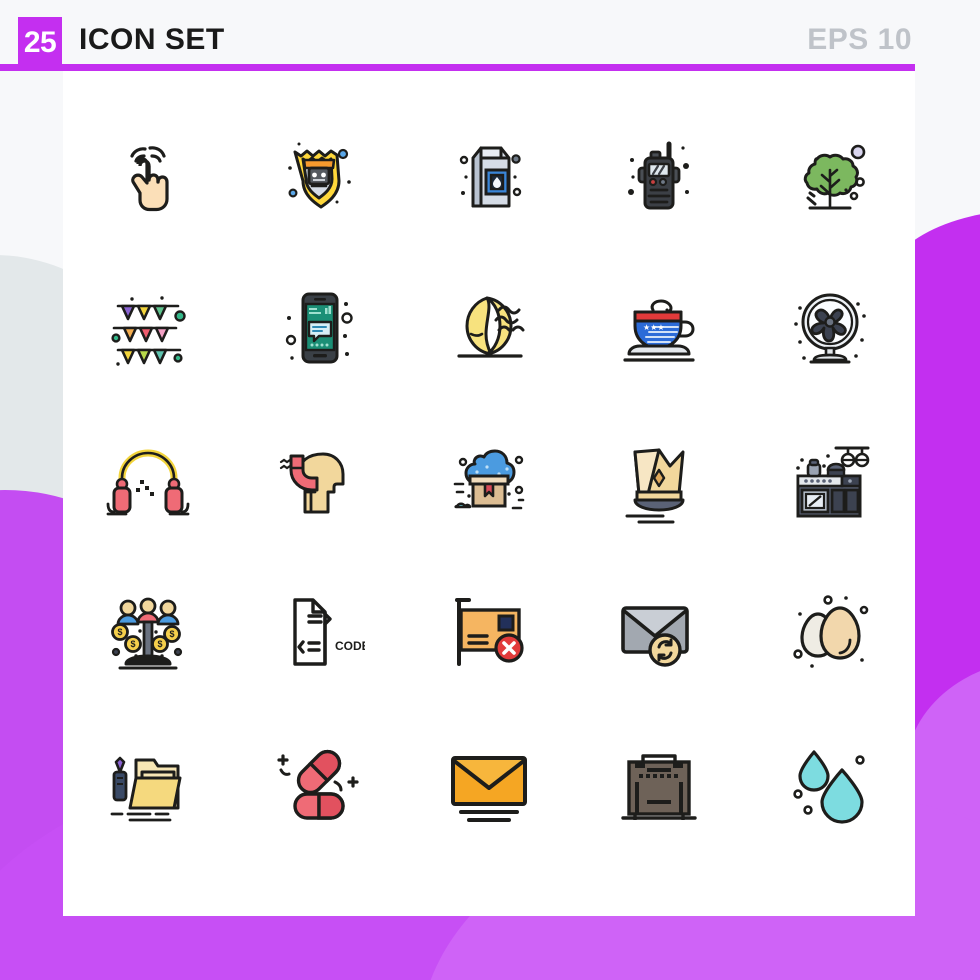 The image size is (980, 980). What do you see at coordinates (490, 35) in the screenshot?
I see `poster-header: 25 ICON SET EPS 10` at bounding box center [490, 35].